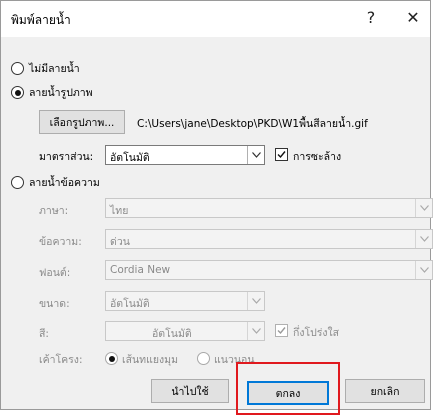  I want to click on language-select: ไทย, so click(269, 208).